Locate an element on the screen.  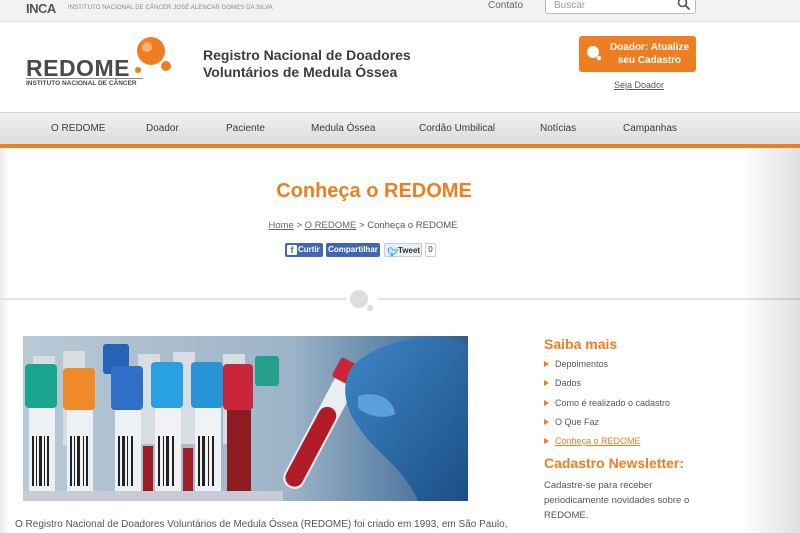
breadcrumb-o-redome: O REDOME is located at coordinates (331, 225).